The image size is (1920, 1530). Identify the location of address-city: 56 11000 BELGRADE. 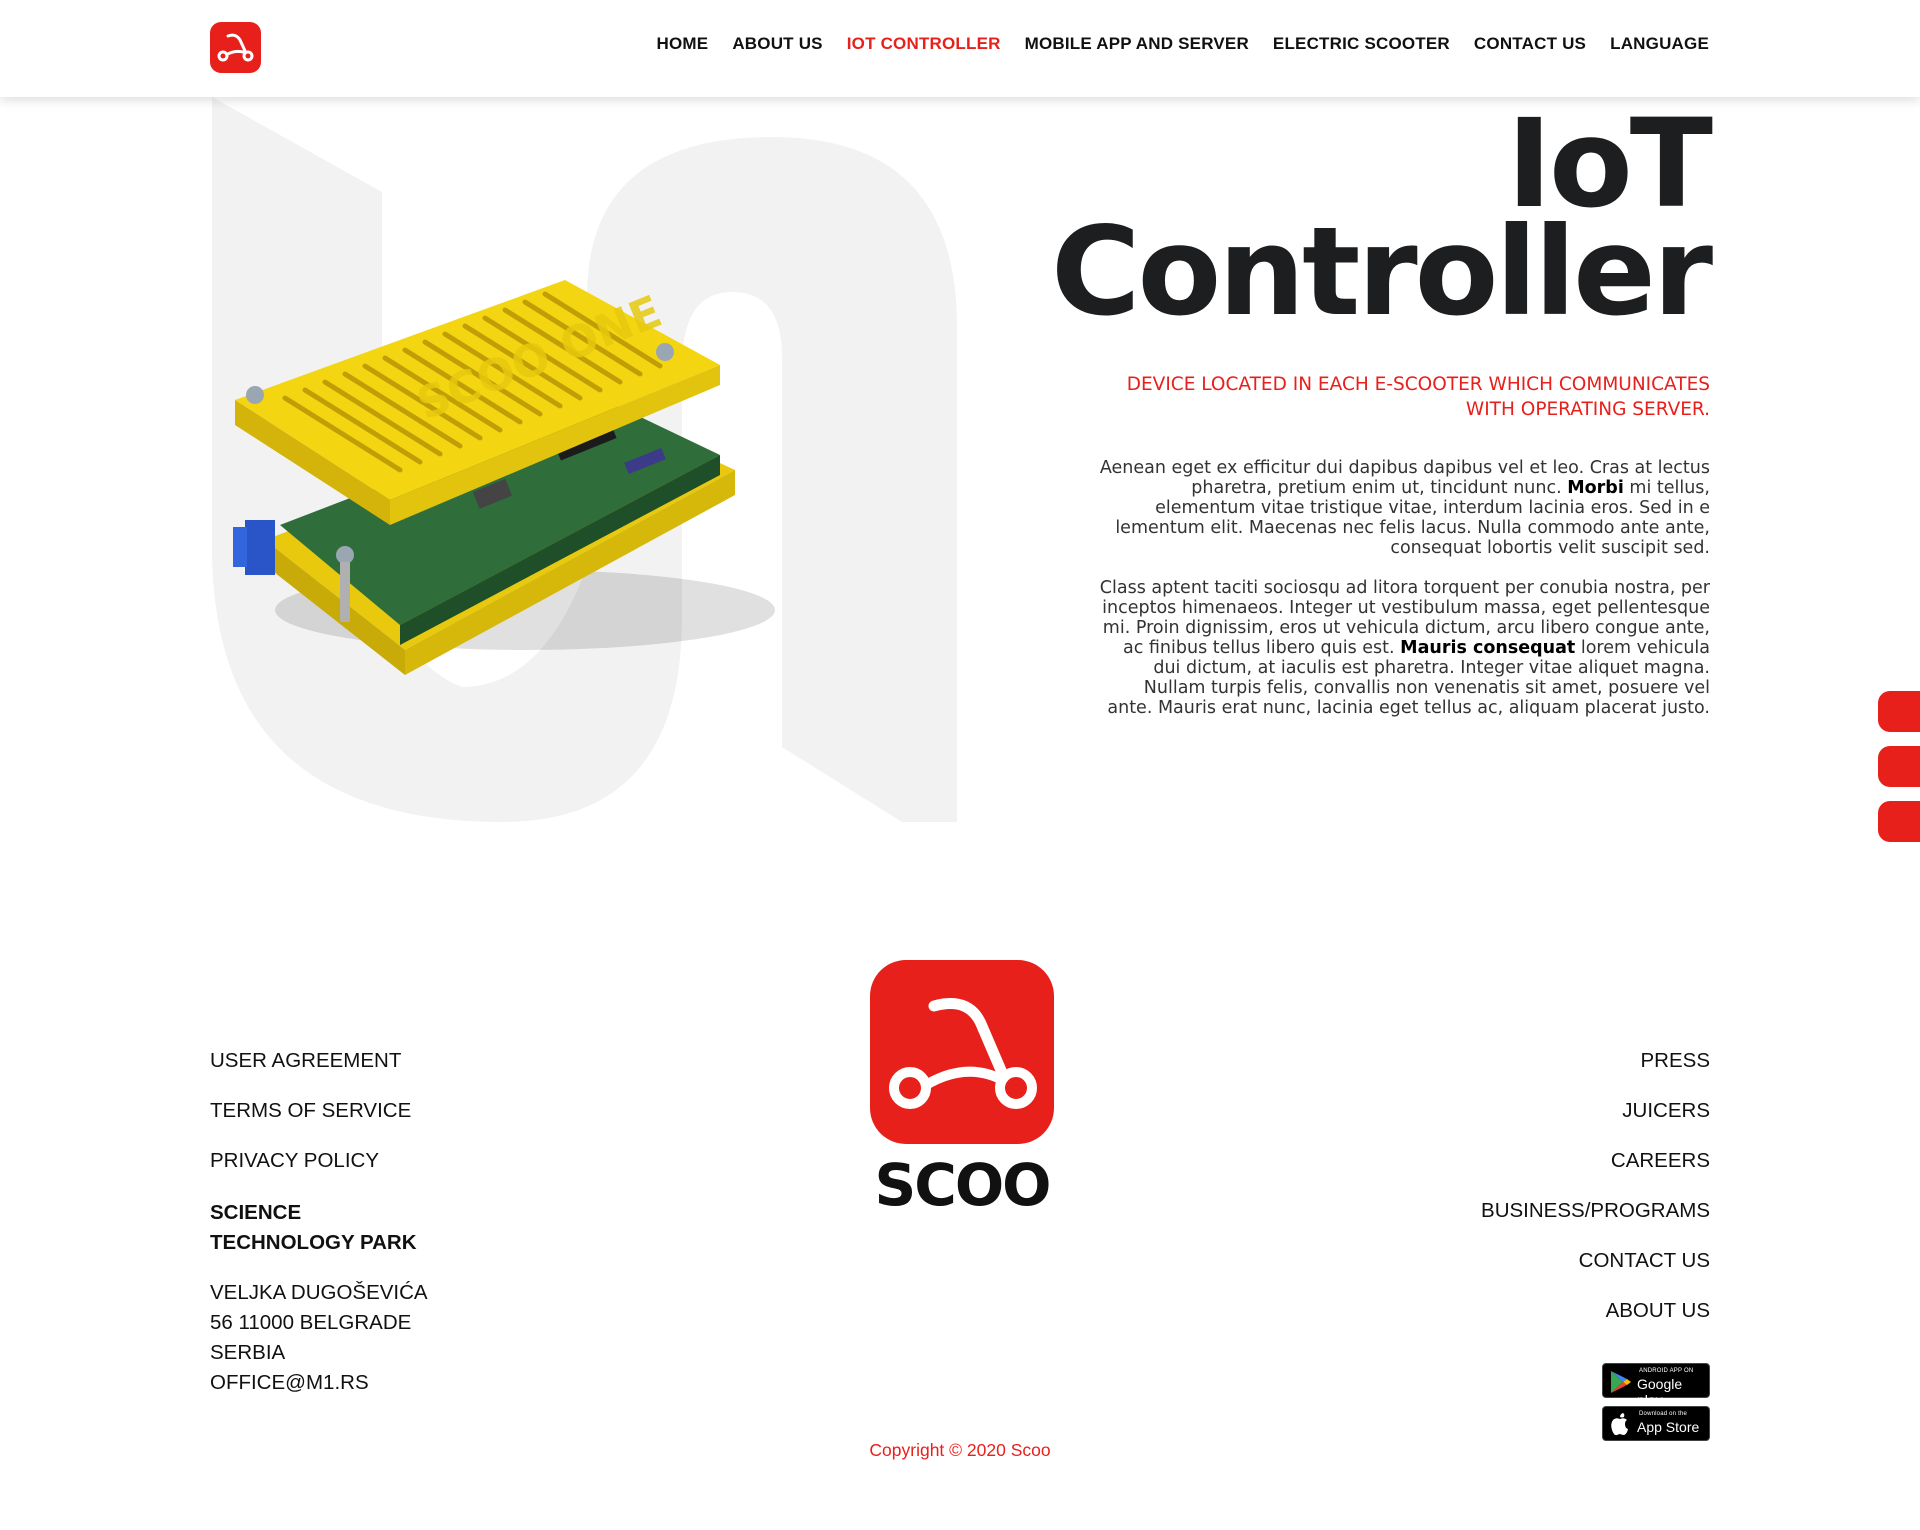
(311, 1322).